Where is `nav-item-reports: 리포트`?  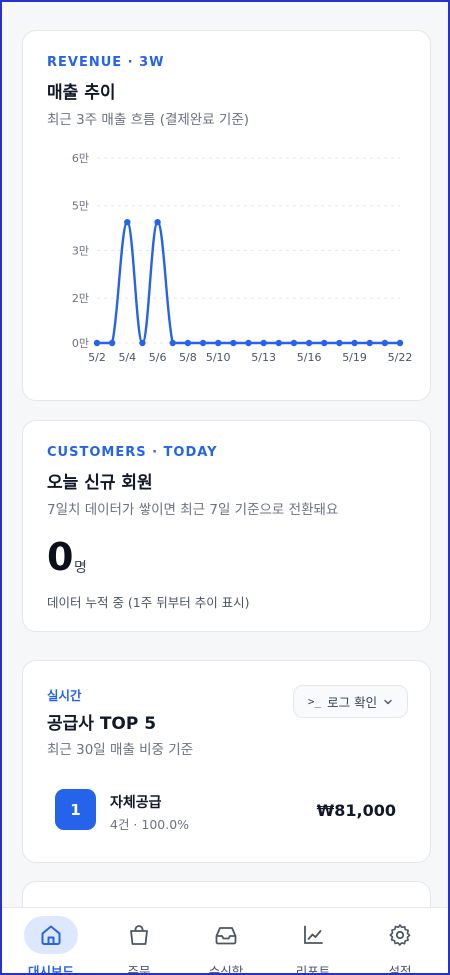 nav-item-reports: 리포트 is located at coordinates (313, 941).